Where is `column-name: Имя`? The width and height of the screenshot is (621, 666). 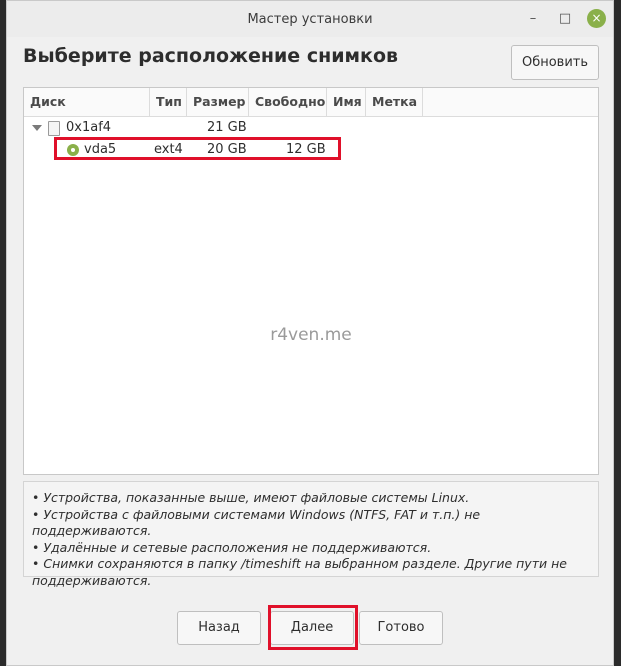
column-name: Имя is located at coordinates (346, 102).